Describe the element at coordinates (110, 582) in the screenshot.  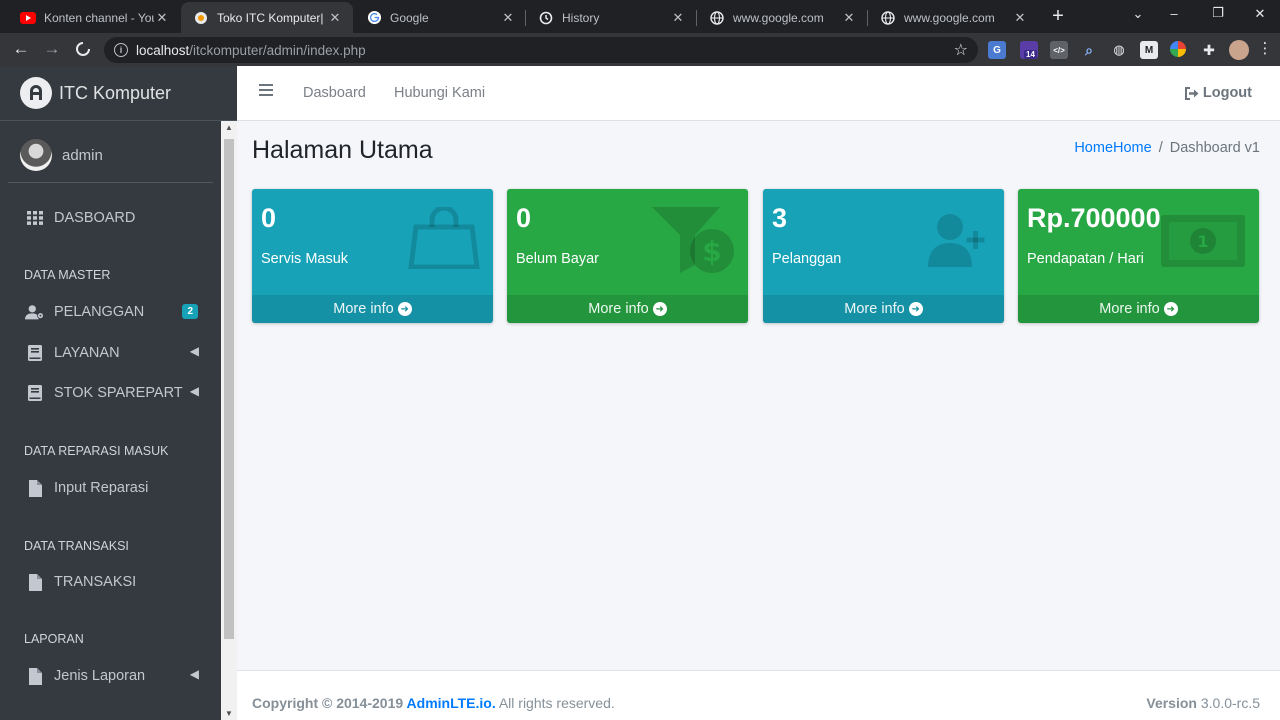
I see `sidebar-item-transaksi: TRANSAKSI` at that location.